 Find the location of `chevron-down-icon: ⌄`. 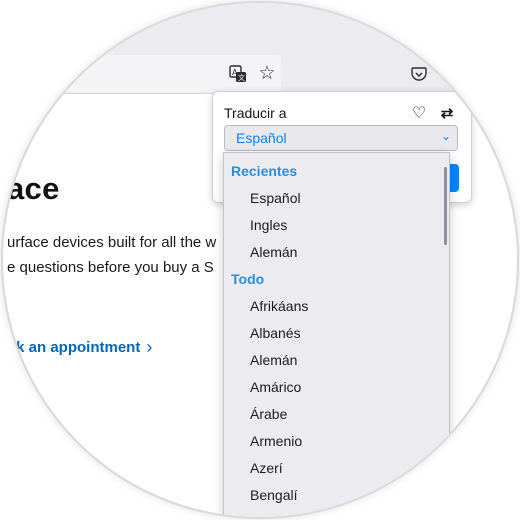

chevron-down-icon: ⌄ is located at coordinates (445, 136).